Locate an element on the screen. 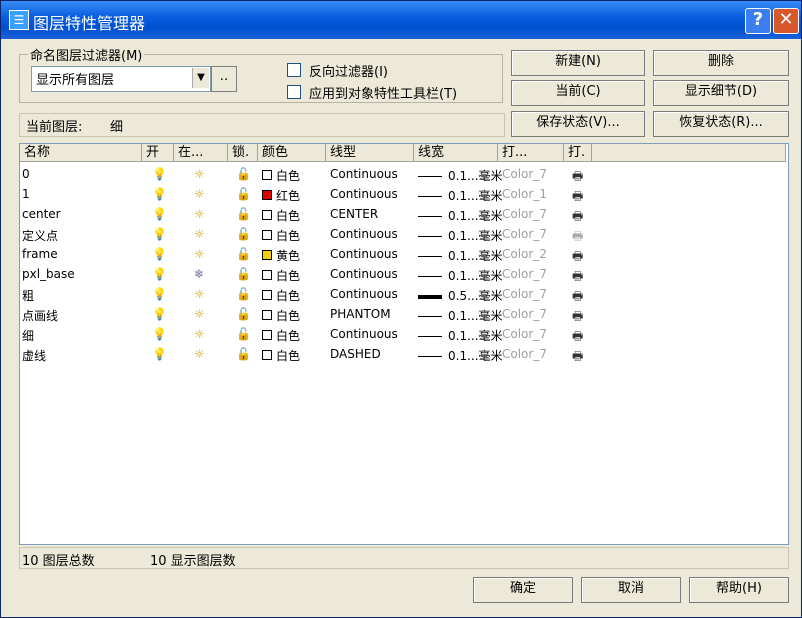  layer-name: pxl_base is located at coordinates (48, 274).